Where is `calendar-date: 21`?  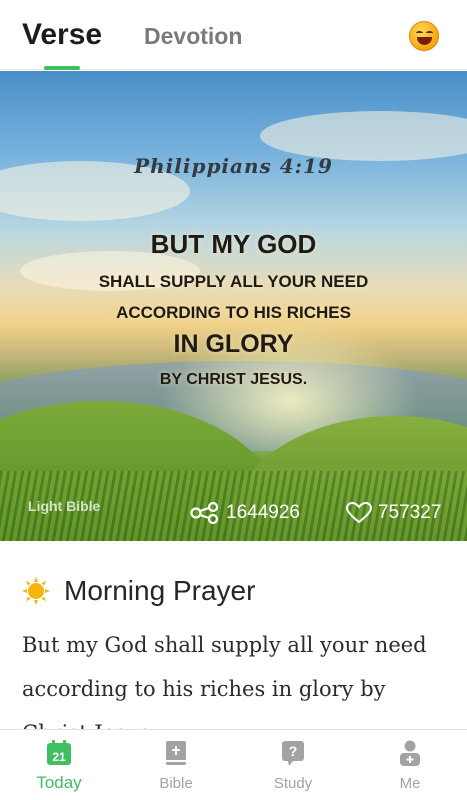 calendar-date: 21 is located at coordinates (59, 757).